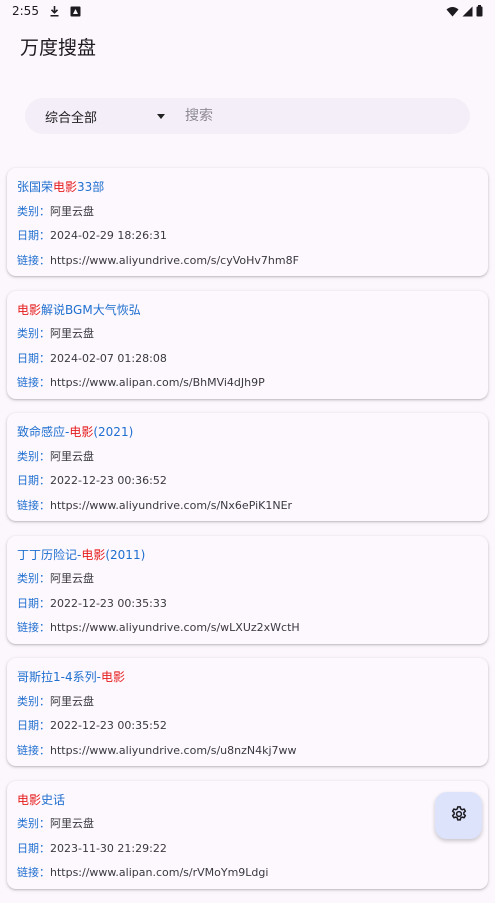 The width and height of the screenshot is (495, 903). I want to click on status-bar: 2:55, so click(247, 11).